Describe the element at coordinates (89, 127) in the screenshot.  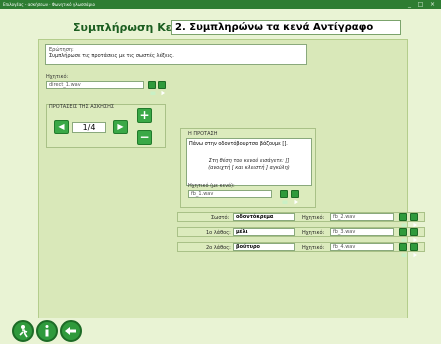
I see `proposal-counter: 1/4` at that location.